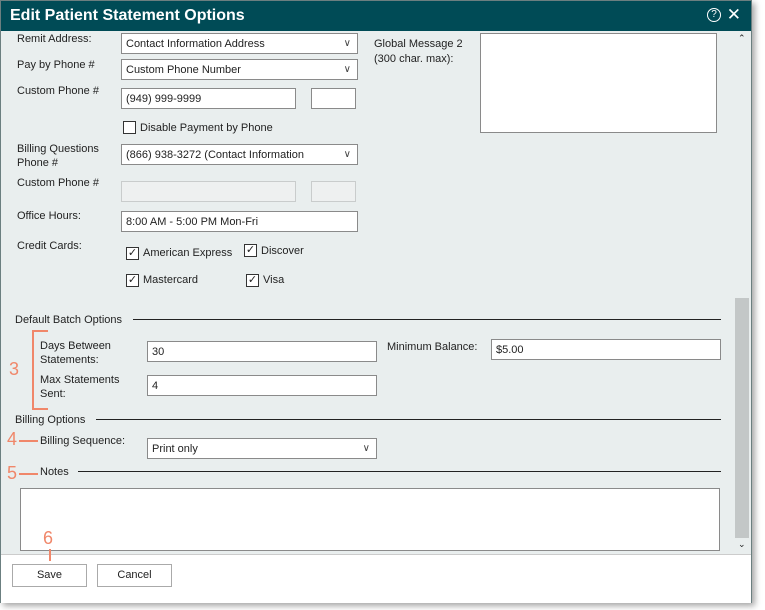 This screenshot has width=765, height=610. I want to click on amex-checkbox: ✓, so click(132, 253).